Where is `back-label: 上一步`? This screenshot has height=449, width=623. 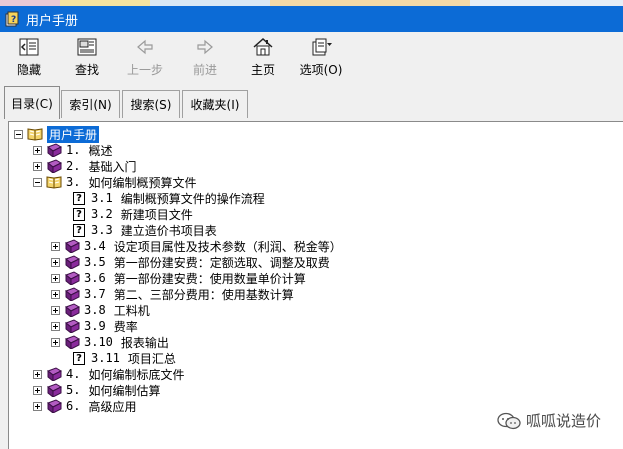 back-label: 上一步 is located at coordinates (144, 70).